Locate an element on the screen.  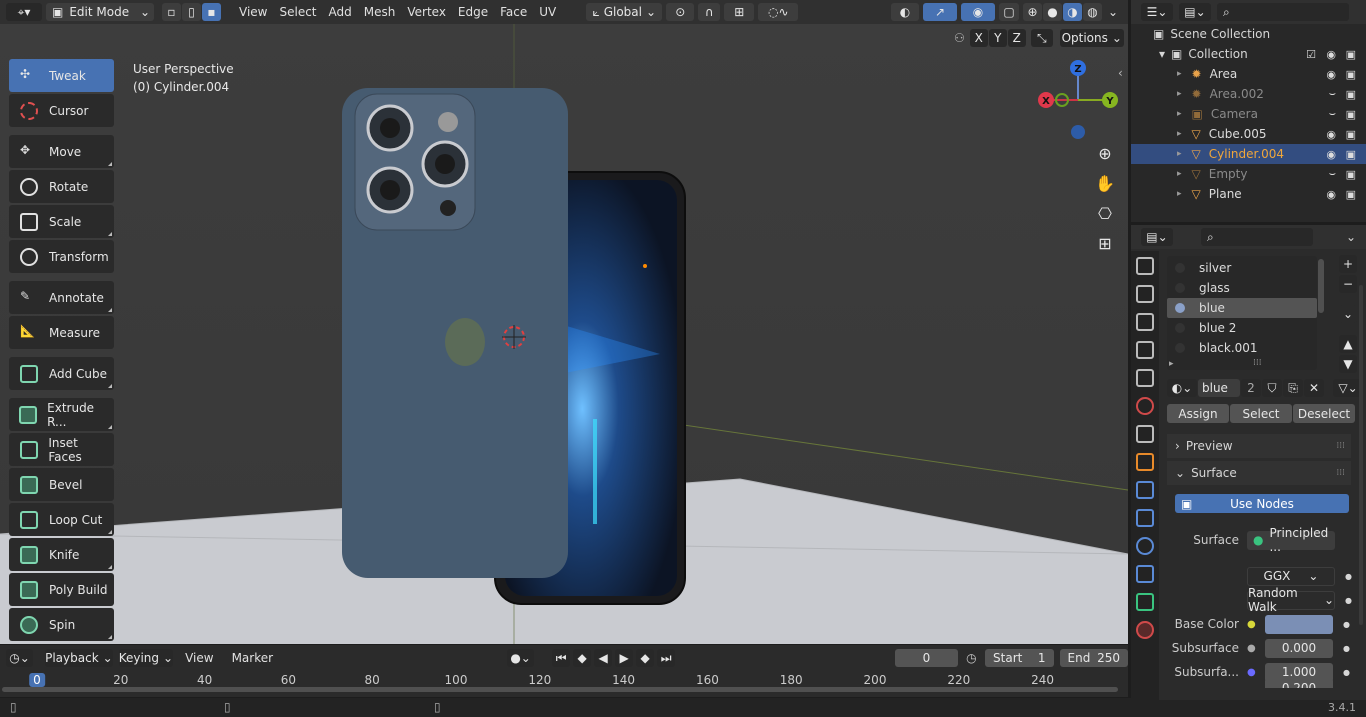
user-count-field: 2 is located at coordinates (1251, 388).